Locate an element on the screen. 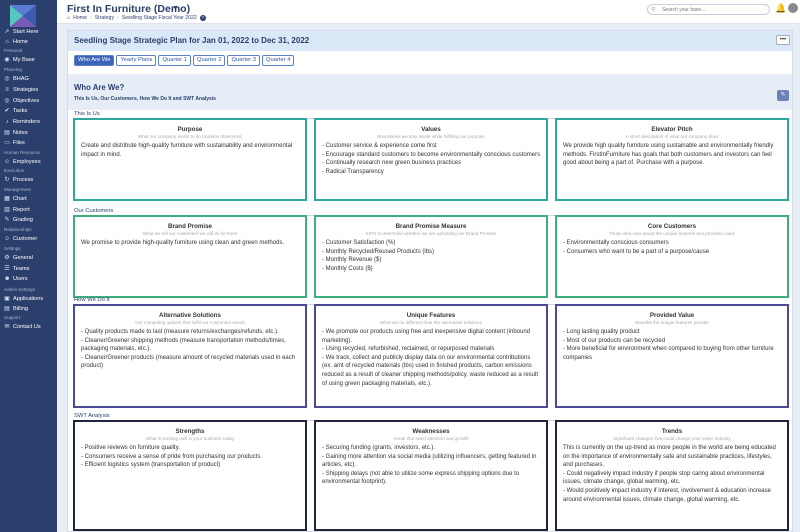  sidebar-item-reminders: ♪ Reminders is located at coordinates (22, 121).